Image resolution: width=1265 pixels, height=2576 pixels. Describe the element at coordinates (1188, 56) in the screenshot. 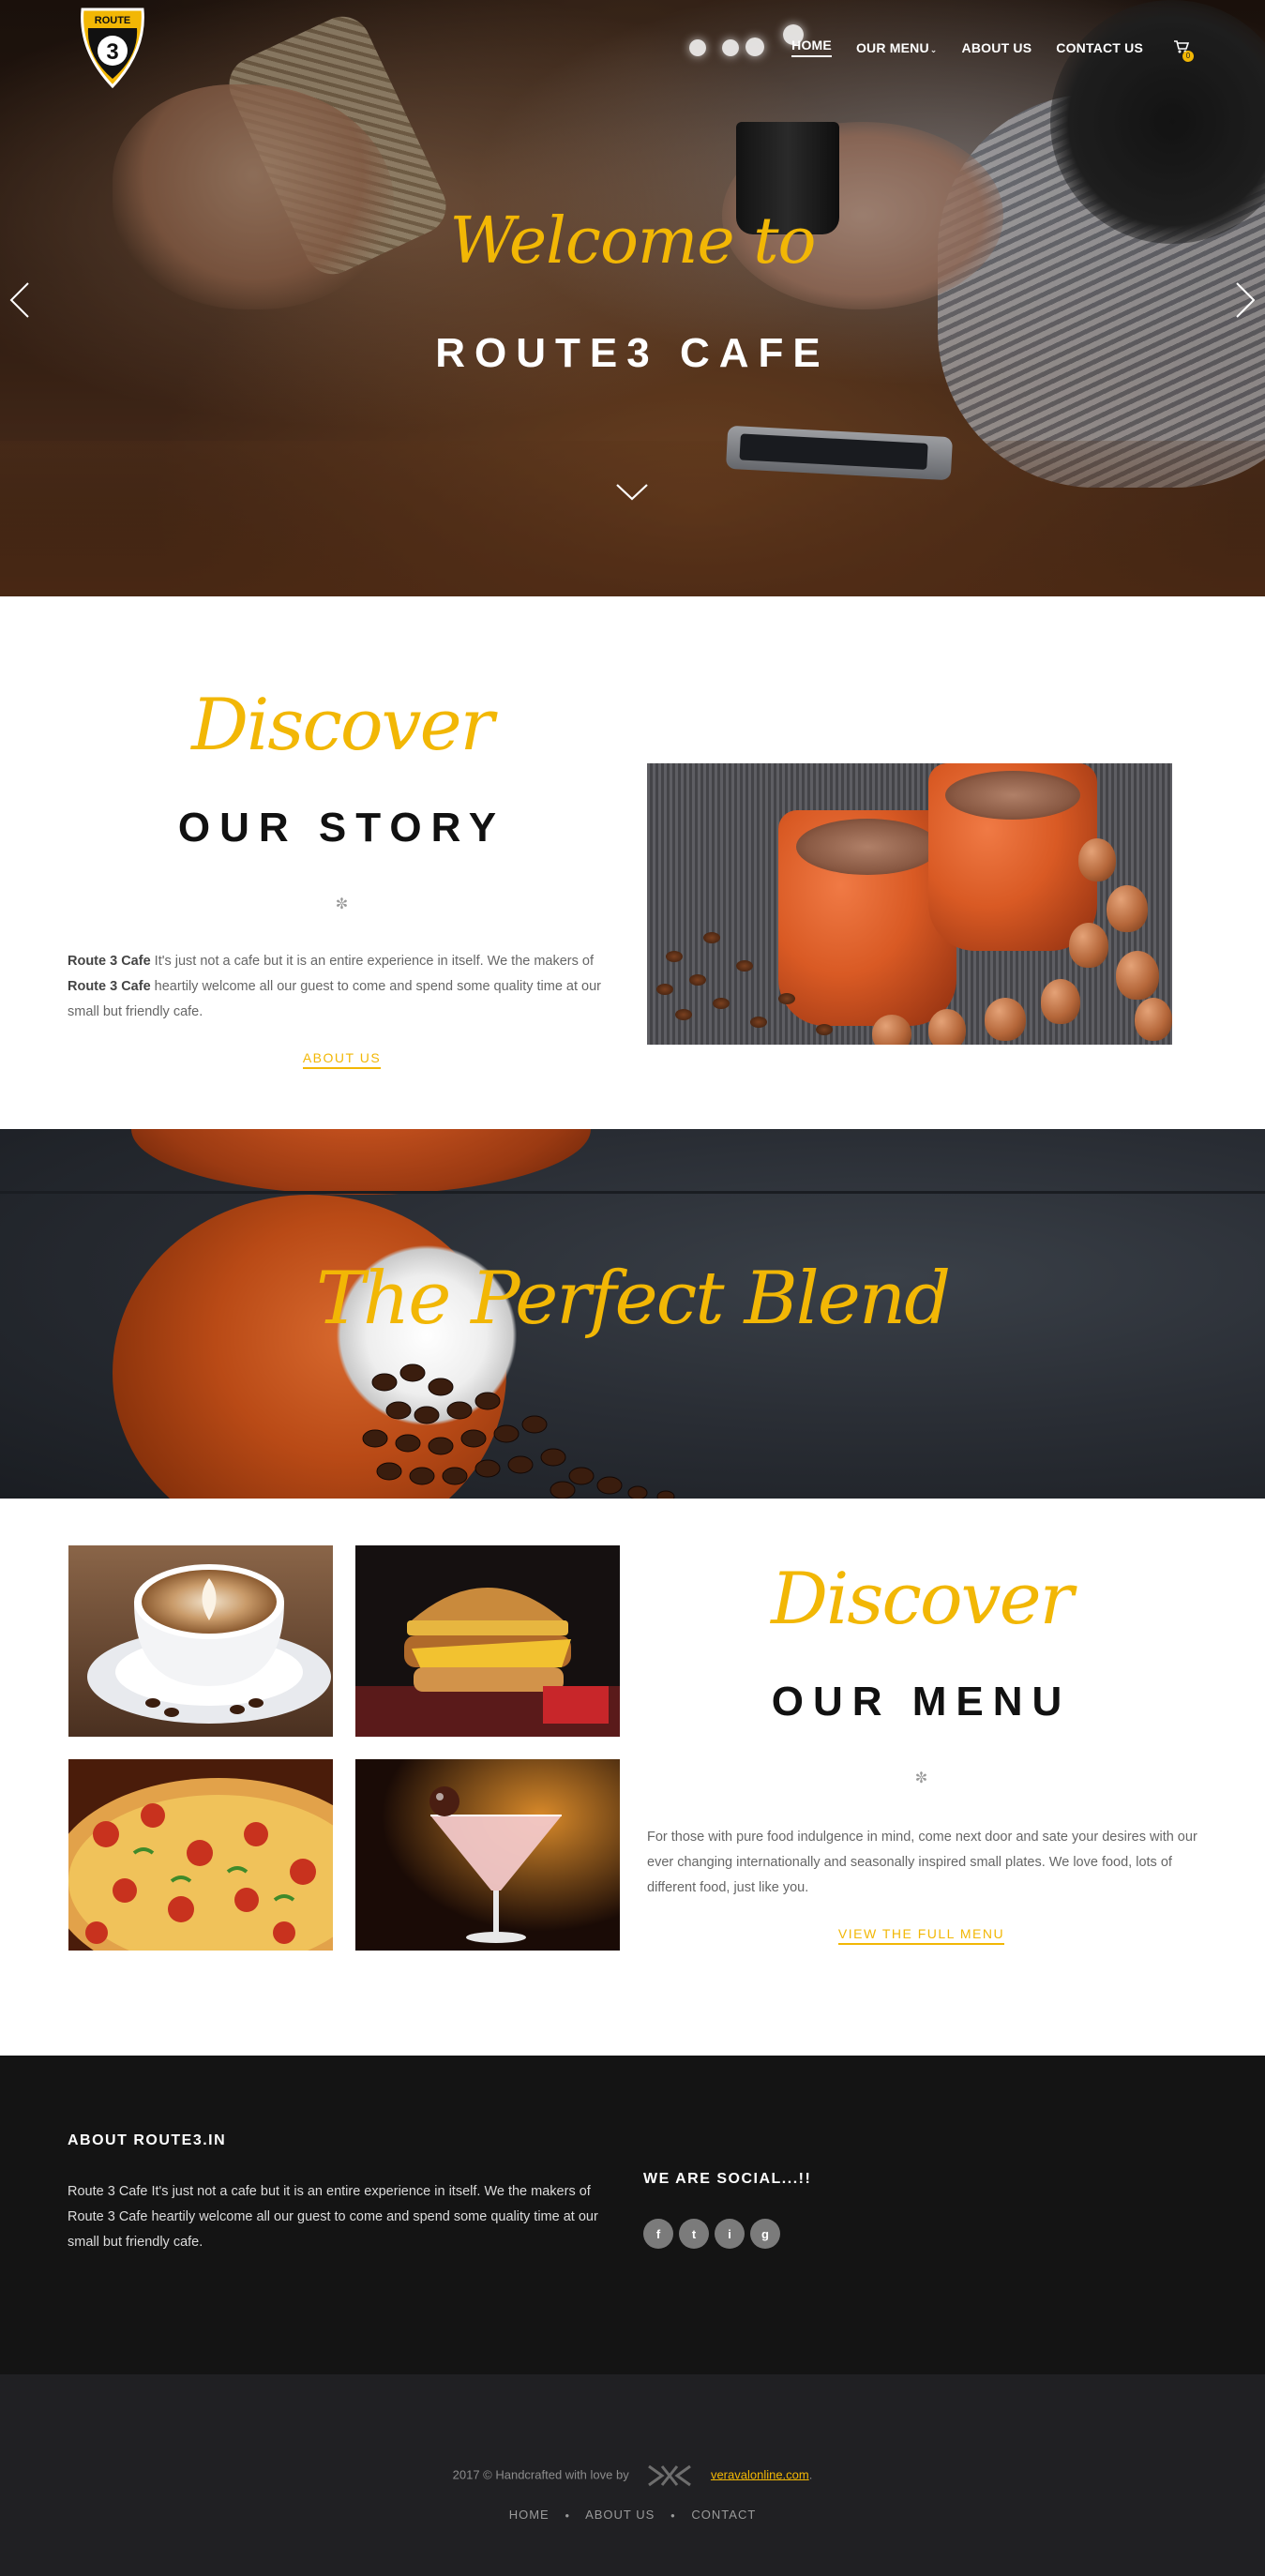

I see `cart-count-badge: 0` at that location.